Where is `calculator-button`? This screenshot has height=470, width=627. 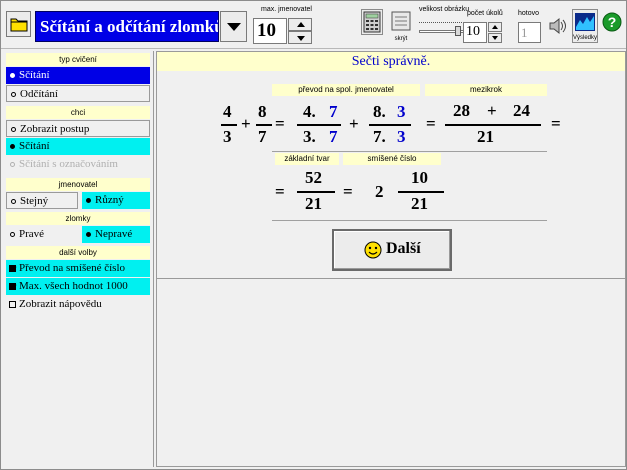
calculator-button is located at coordinates (372, 22).